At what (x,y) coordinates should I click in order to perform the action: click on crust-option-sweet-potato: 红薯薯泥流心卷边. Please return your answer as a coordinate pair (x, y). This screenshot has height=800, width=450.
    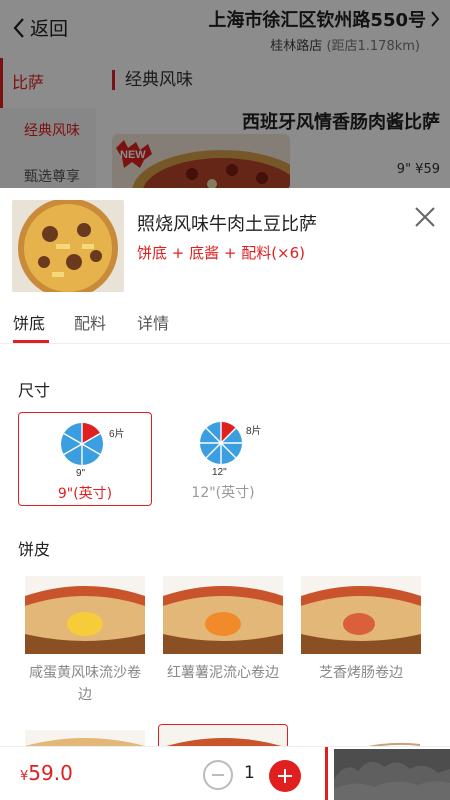
    Looking at the image, I should click on (223, 630).